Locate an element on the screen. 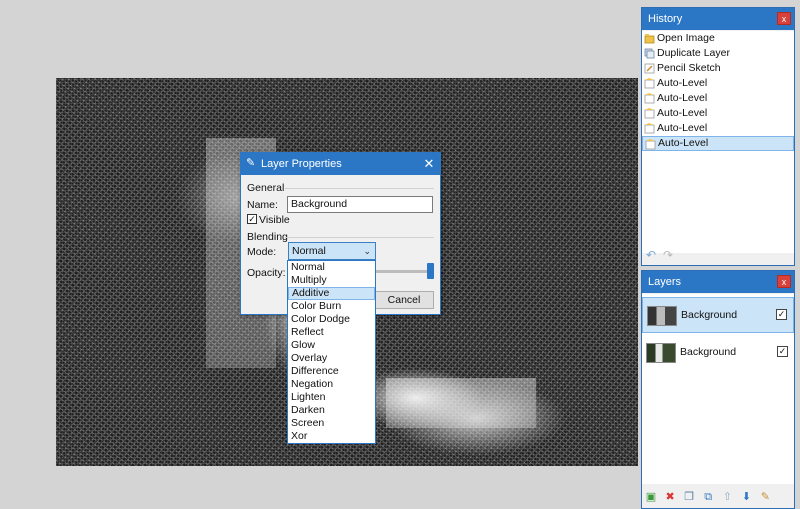  mode-option-color-dodge: Color Dodge is located at coordinates (331, 319).